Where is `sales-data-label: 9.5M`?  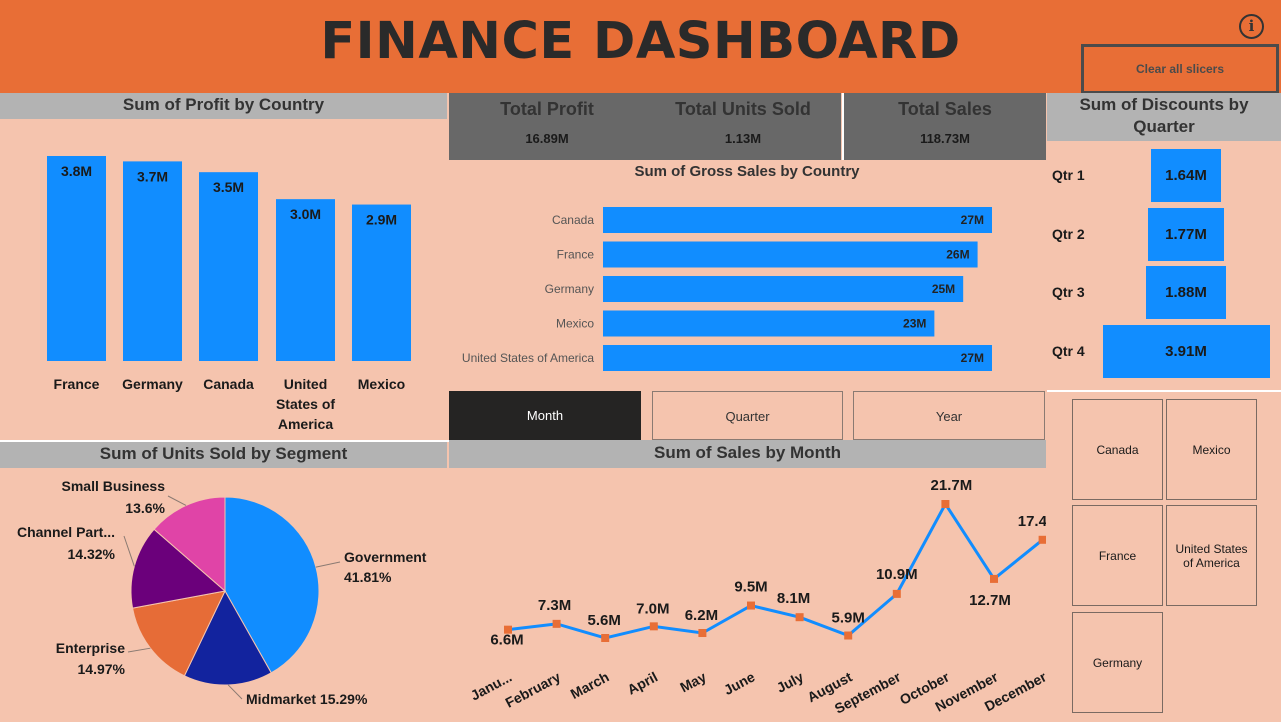 sales-data-label: 9.5M is located at coordinates (750, 587).